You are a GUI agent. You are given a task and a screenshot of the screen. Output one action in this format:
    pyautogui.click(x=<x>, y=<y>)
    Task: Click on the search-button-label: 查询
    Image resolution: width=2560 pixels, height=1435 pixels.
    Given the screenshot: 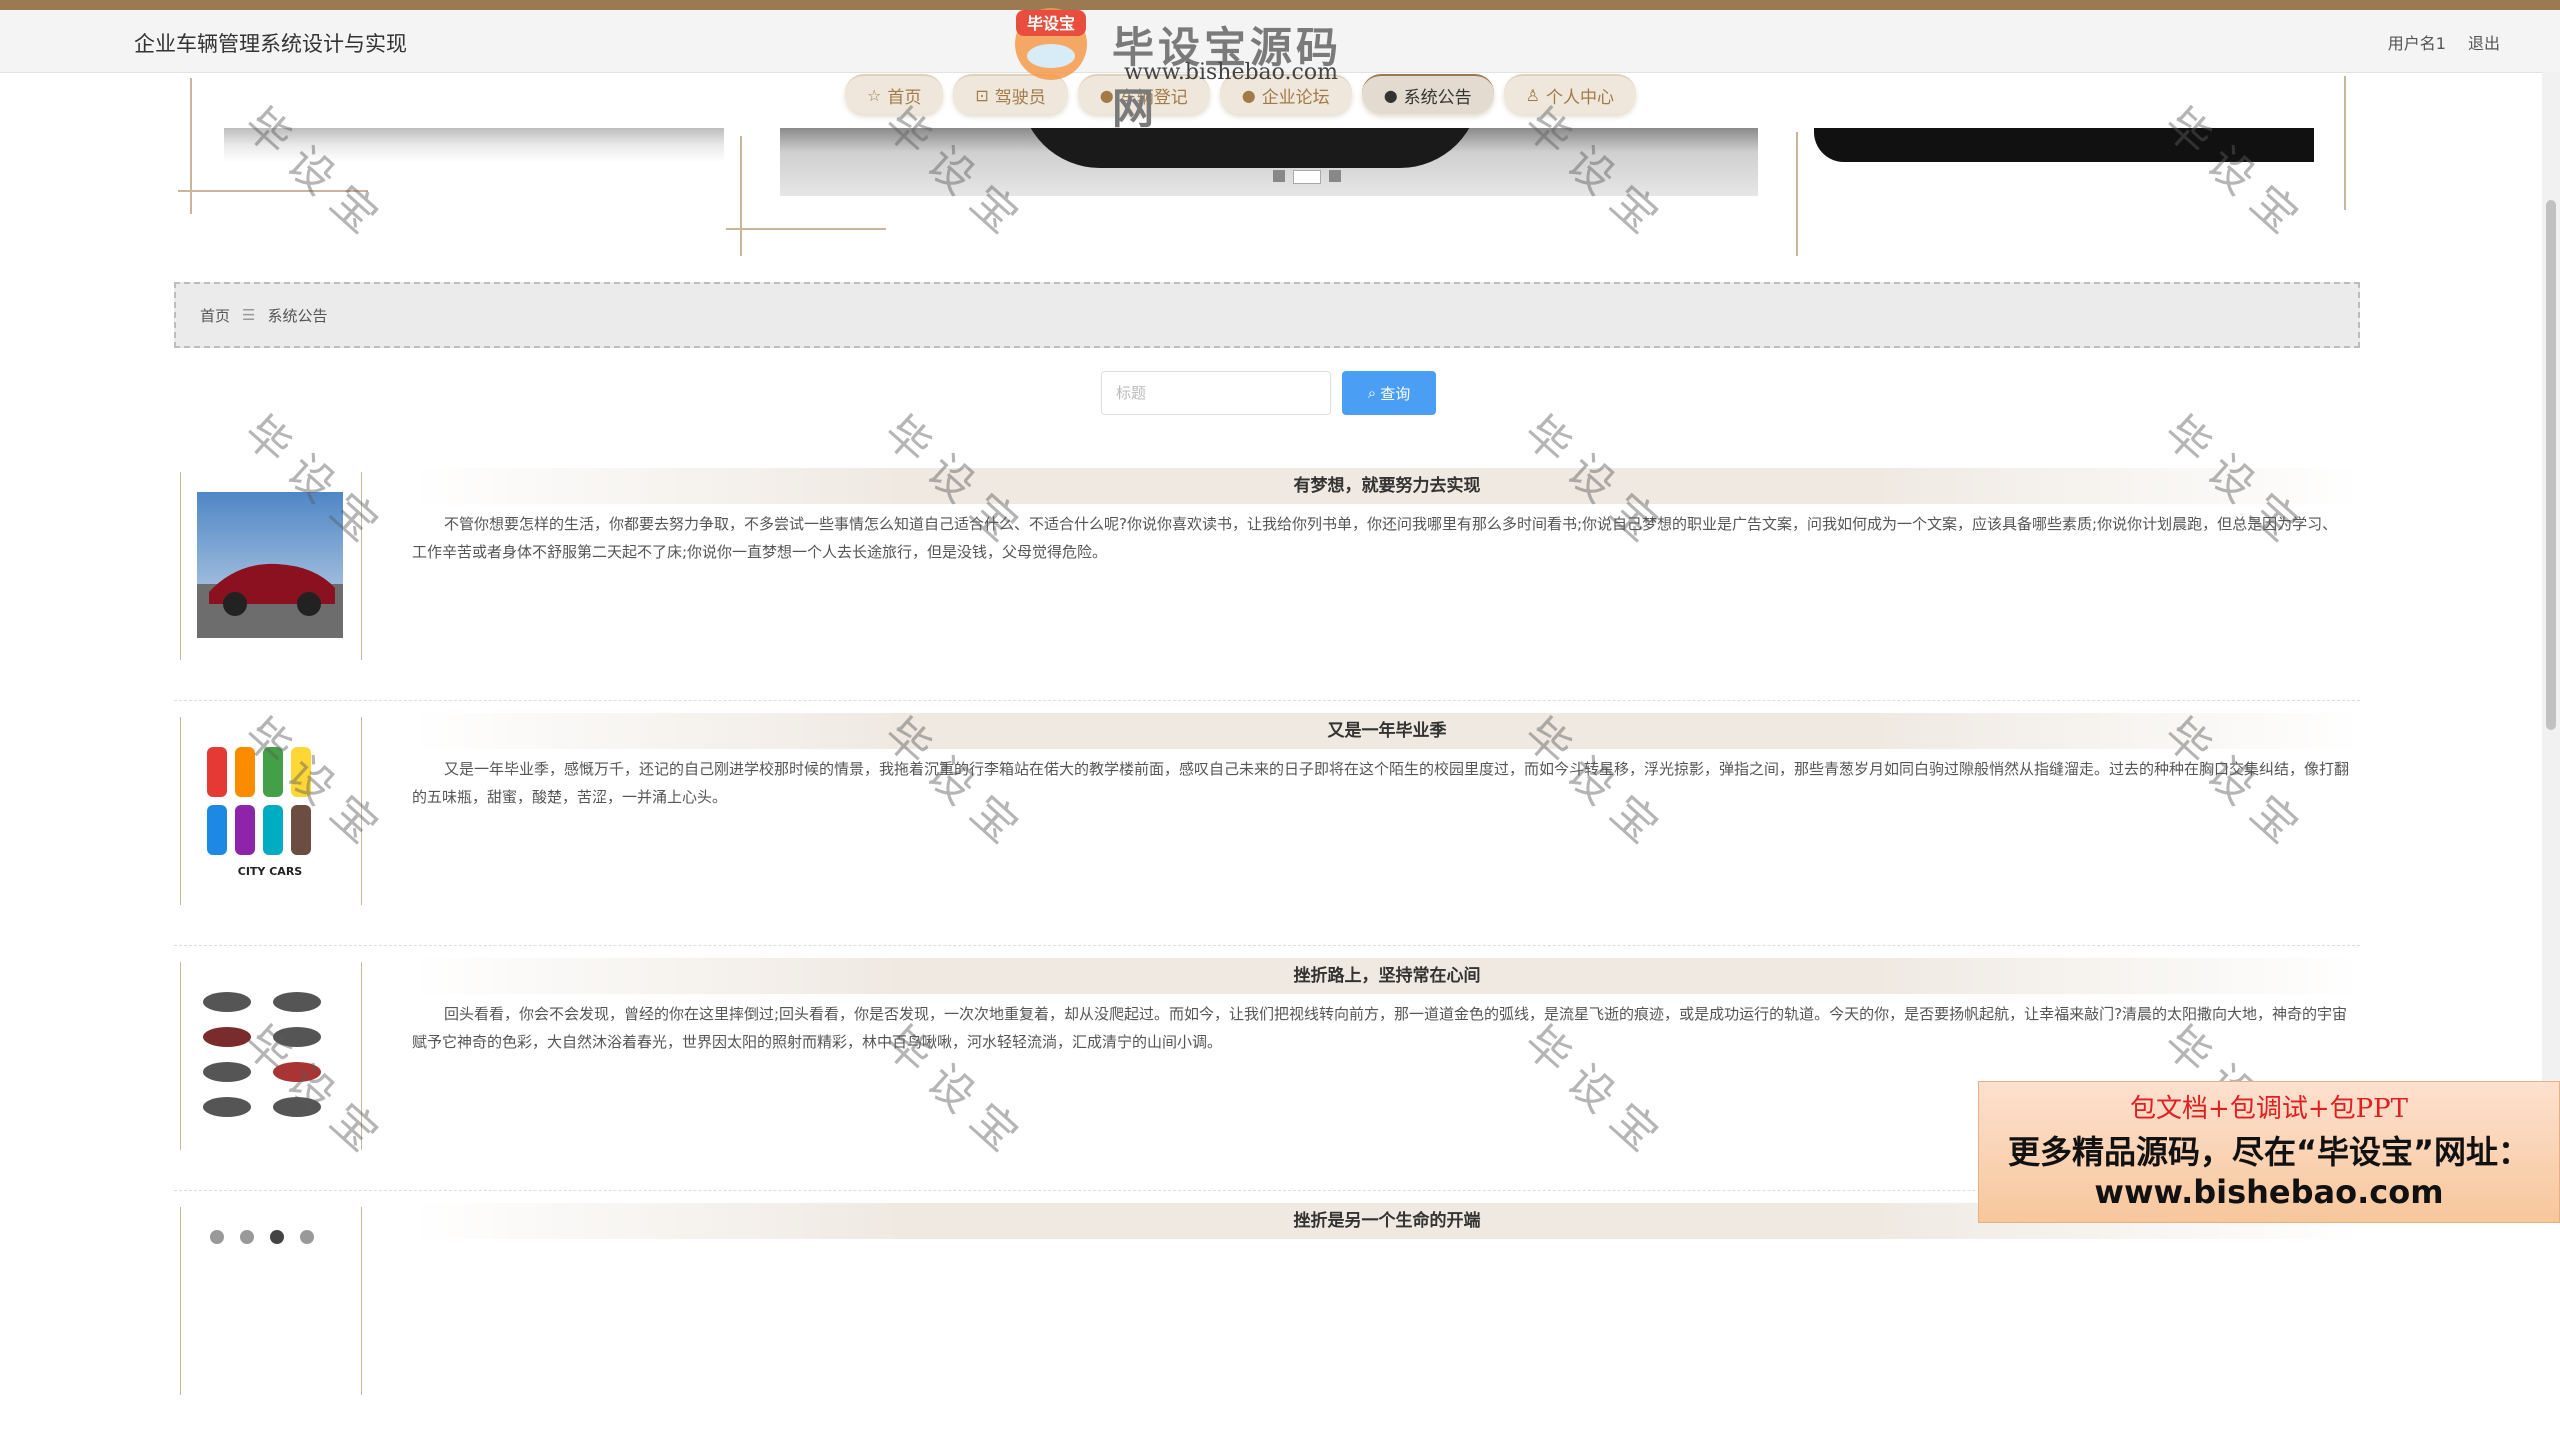 What is the action you would take?
    pyautogui.click(x=1395, y=393)
    